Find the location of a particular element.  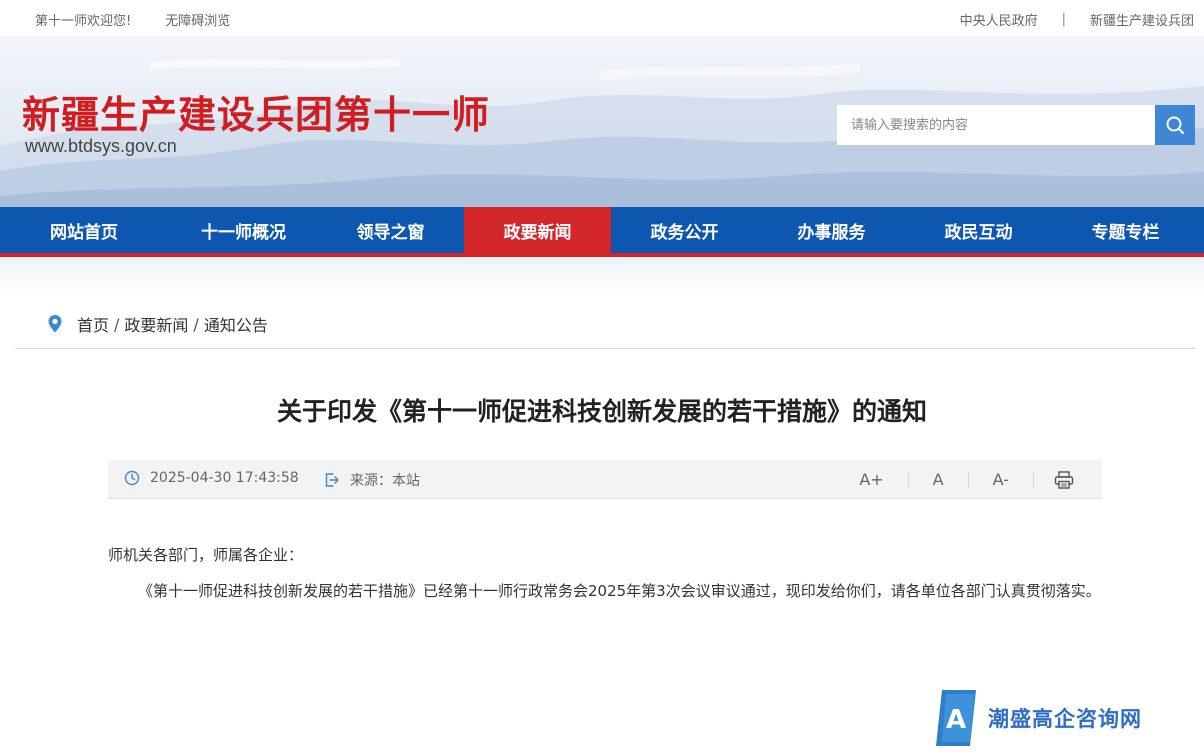

breadcrumb: 首页 / 政要新闻 / 通知公告 is located at coordinates (157, 324).